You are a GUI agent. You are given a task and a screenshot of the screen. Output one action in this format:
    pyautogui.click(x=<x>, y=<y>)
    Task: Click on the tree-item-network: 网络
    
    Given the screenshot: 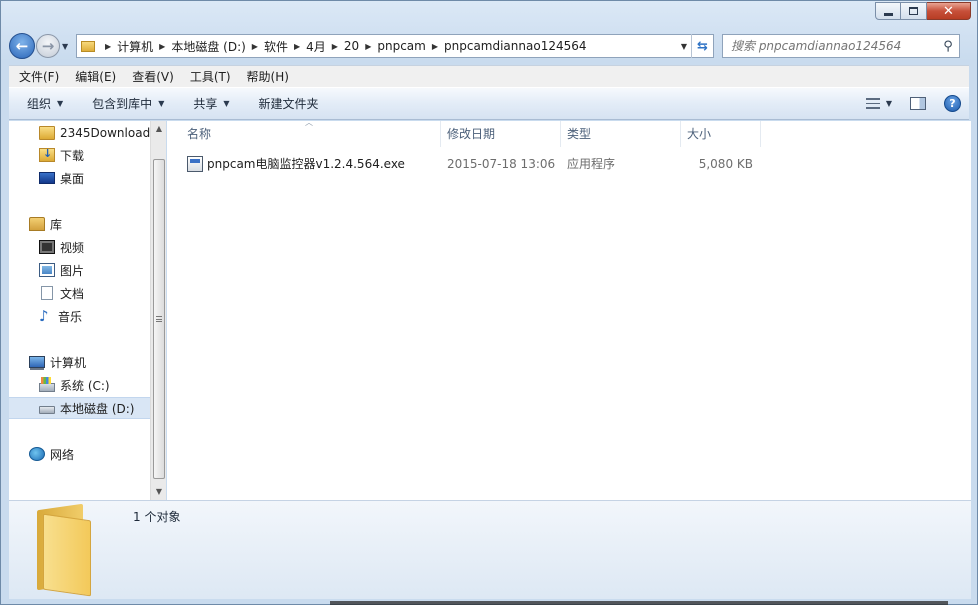 What is the action you would take?
    pyautogui.click(x=79, y=454)
    